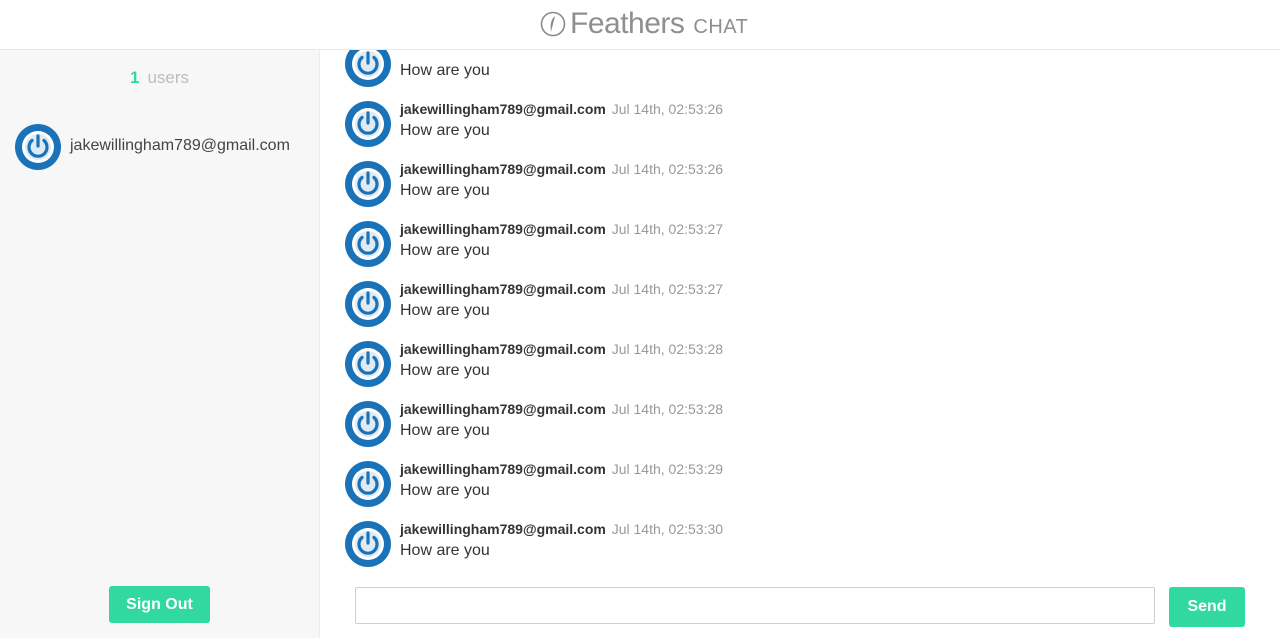 The width and height of the screenshot is (1280, 638). What do you see at coordinates (721, 26) in the screenshot?
I see `logo-subtitle: CHAT` at bounding box center [721, 26].